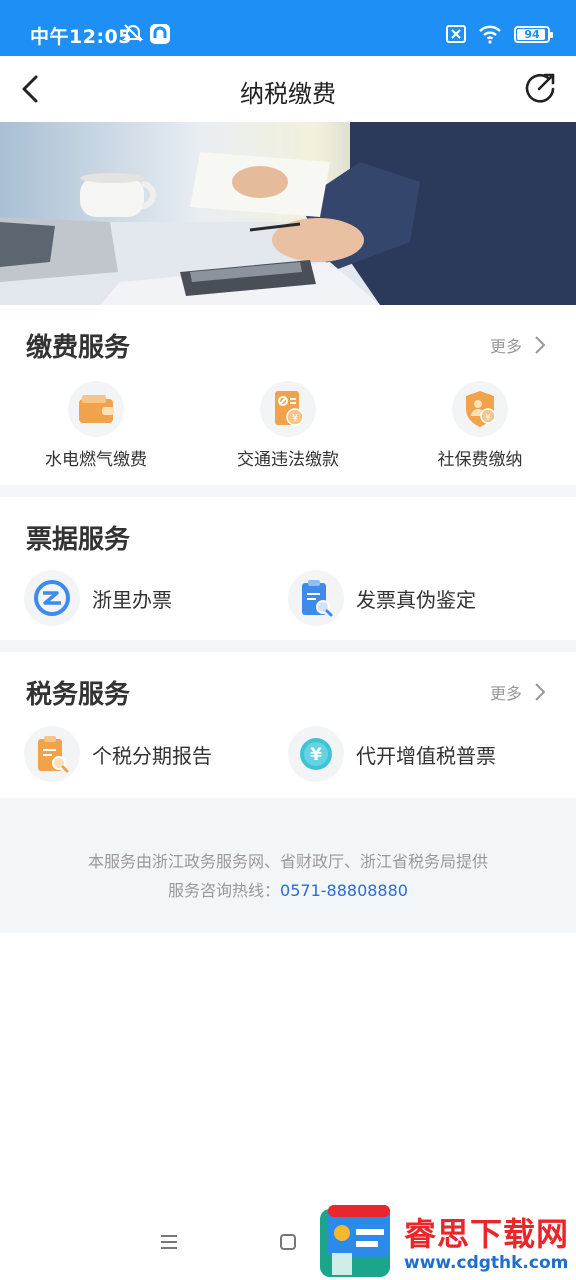 The image size is (576, 1280). What do you see at coordinates (288, 28) in the screenshot?
I see `status-bar: 中午12:05 94` at bounding box center [288, 28].